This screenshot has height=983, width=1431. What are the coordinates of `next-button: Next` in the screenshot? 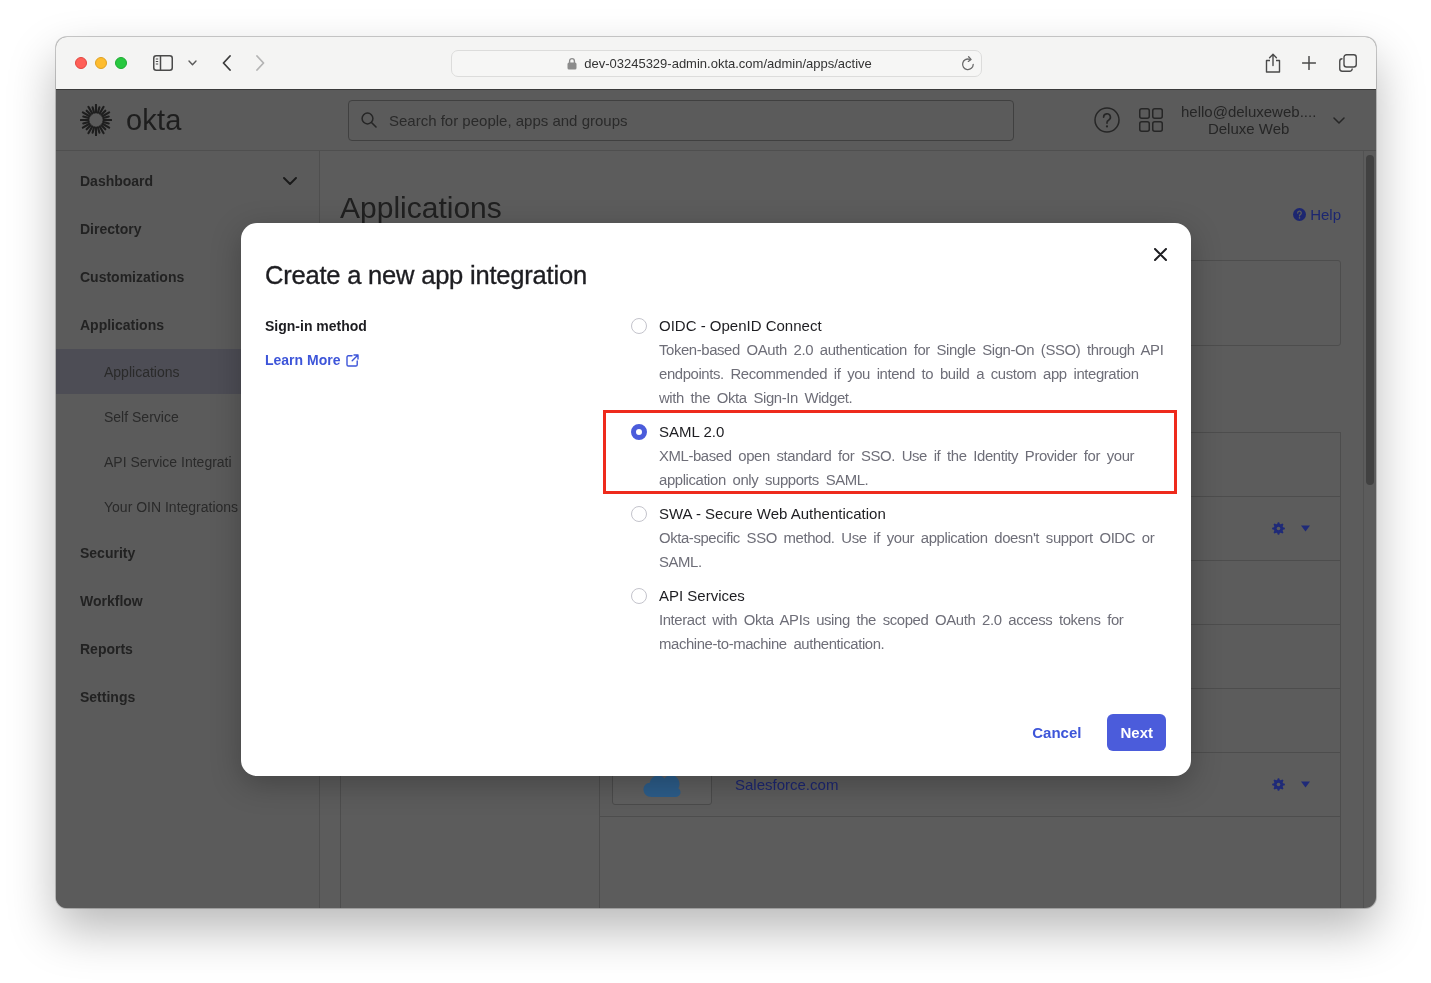 It's located at (1136, 732).